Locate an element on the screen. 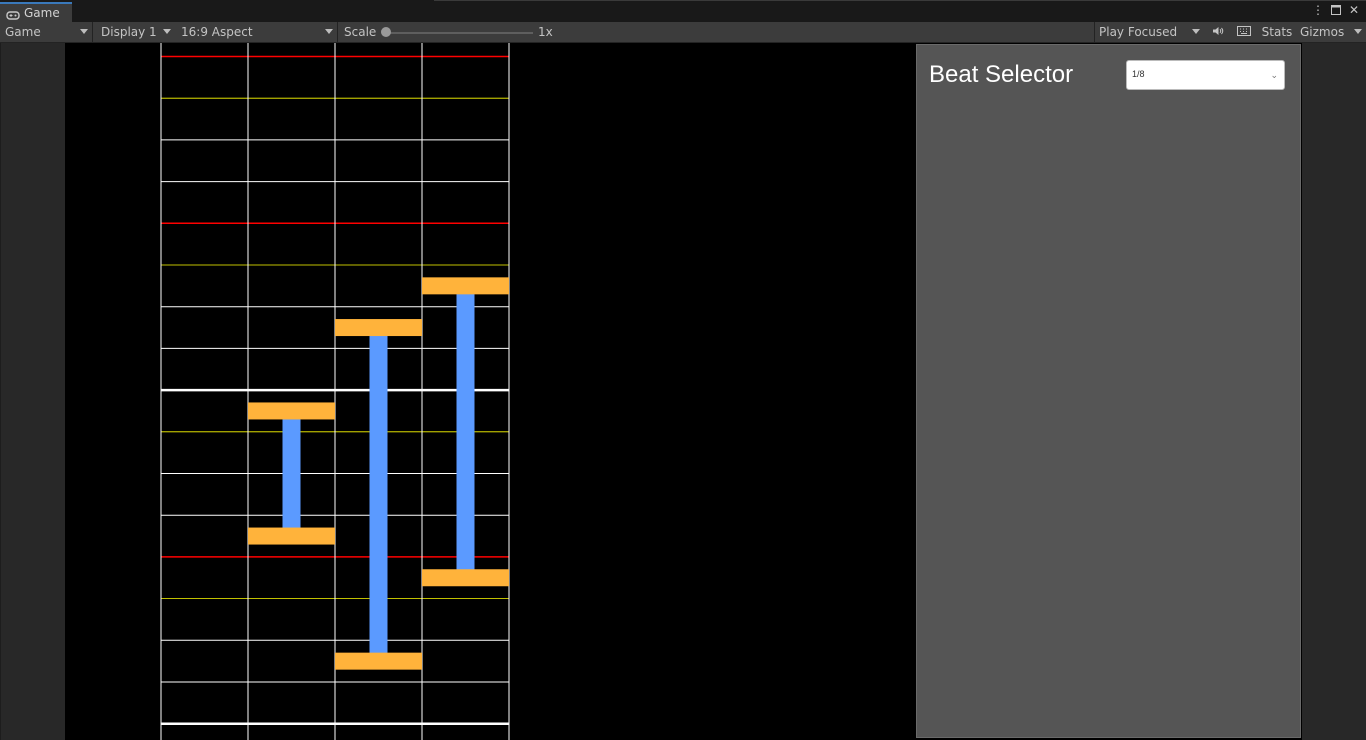 The width and height of the screenshot is (1366, 740). tab-game-label: Game is located at coordinates (42, 13).